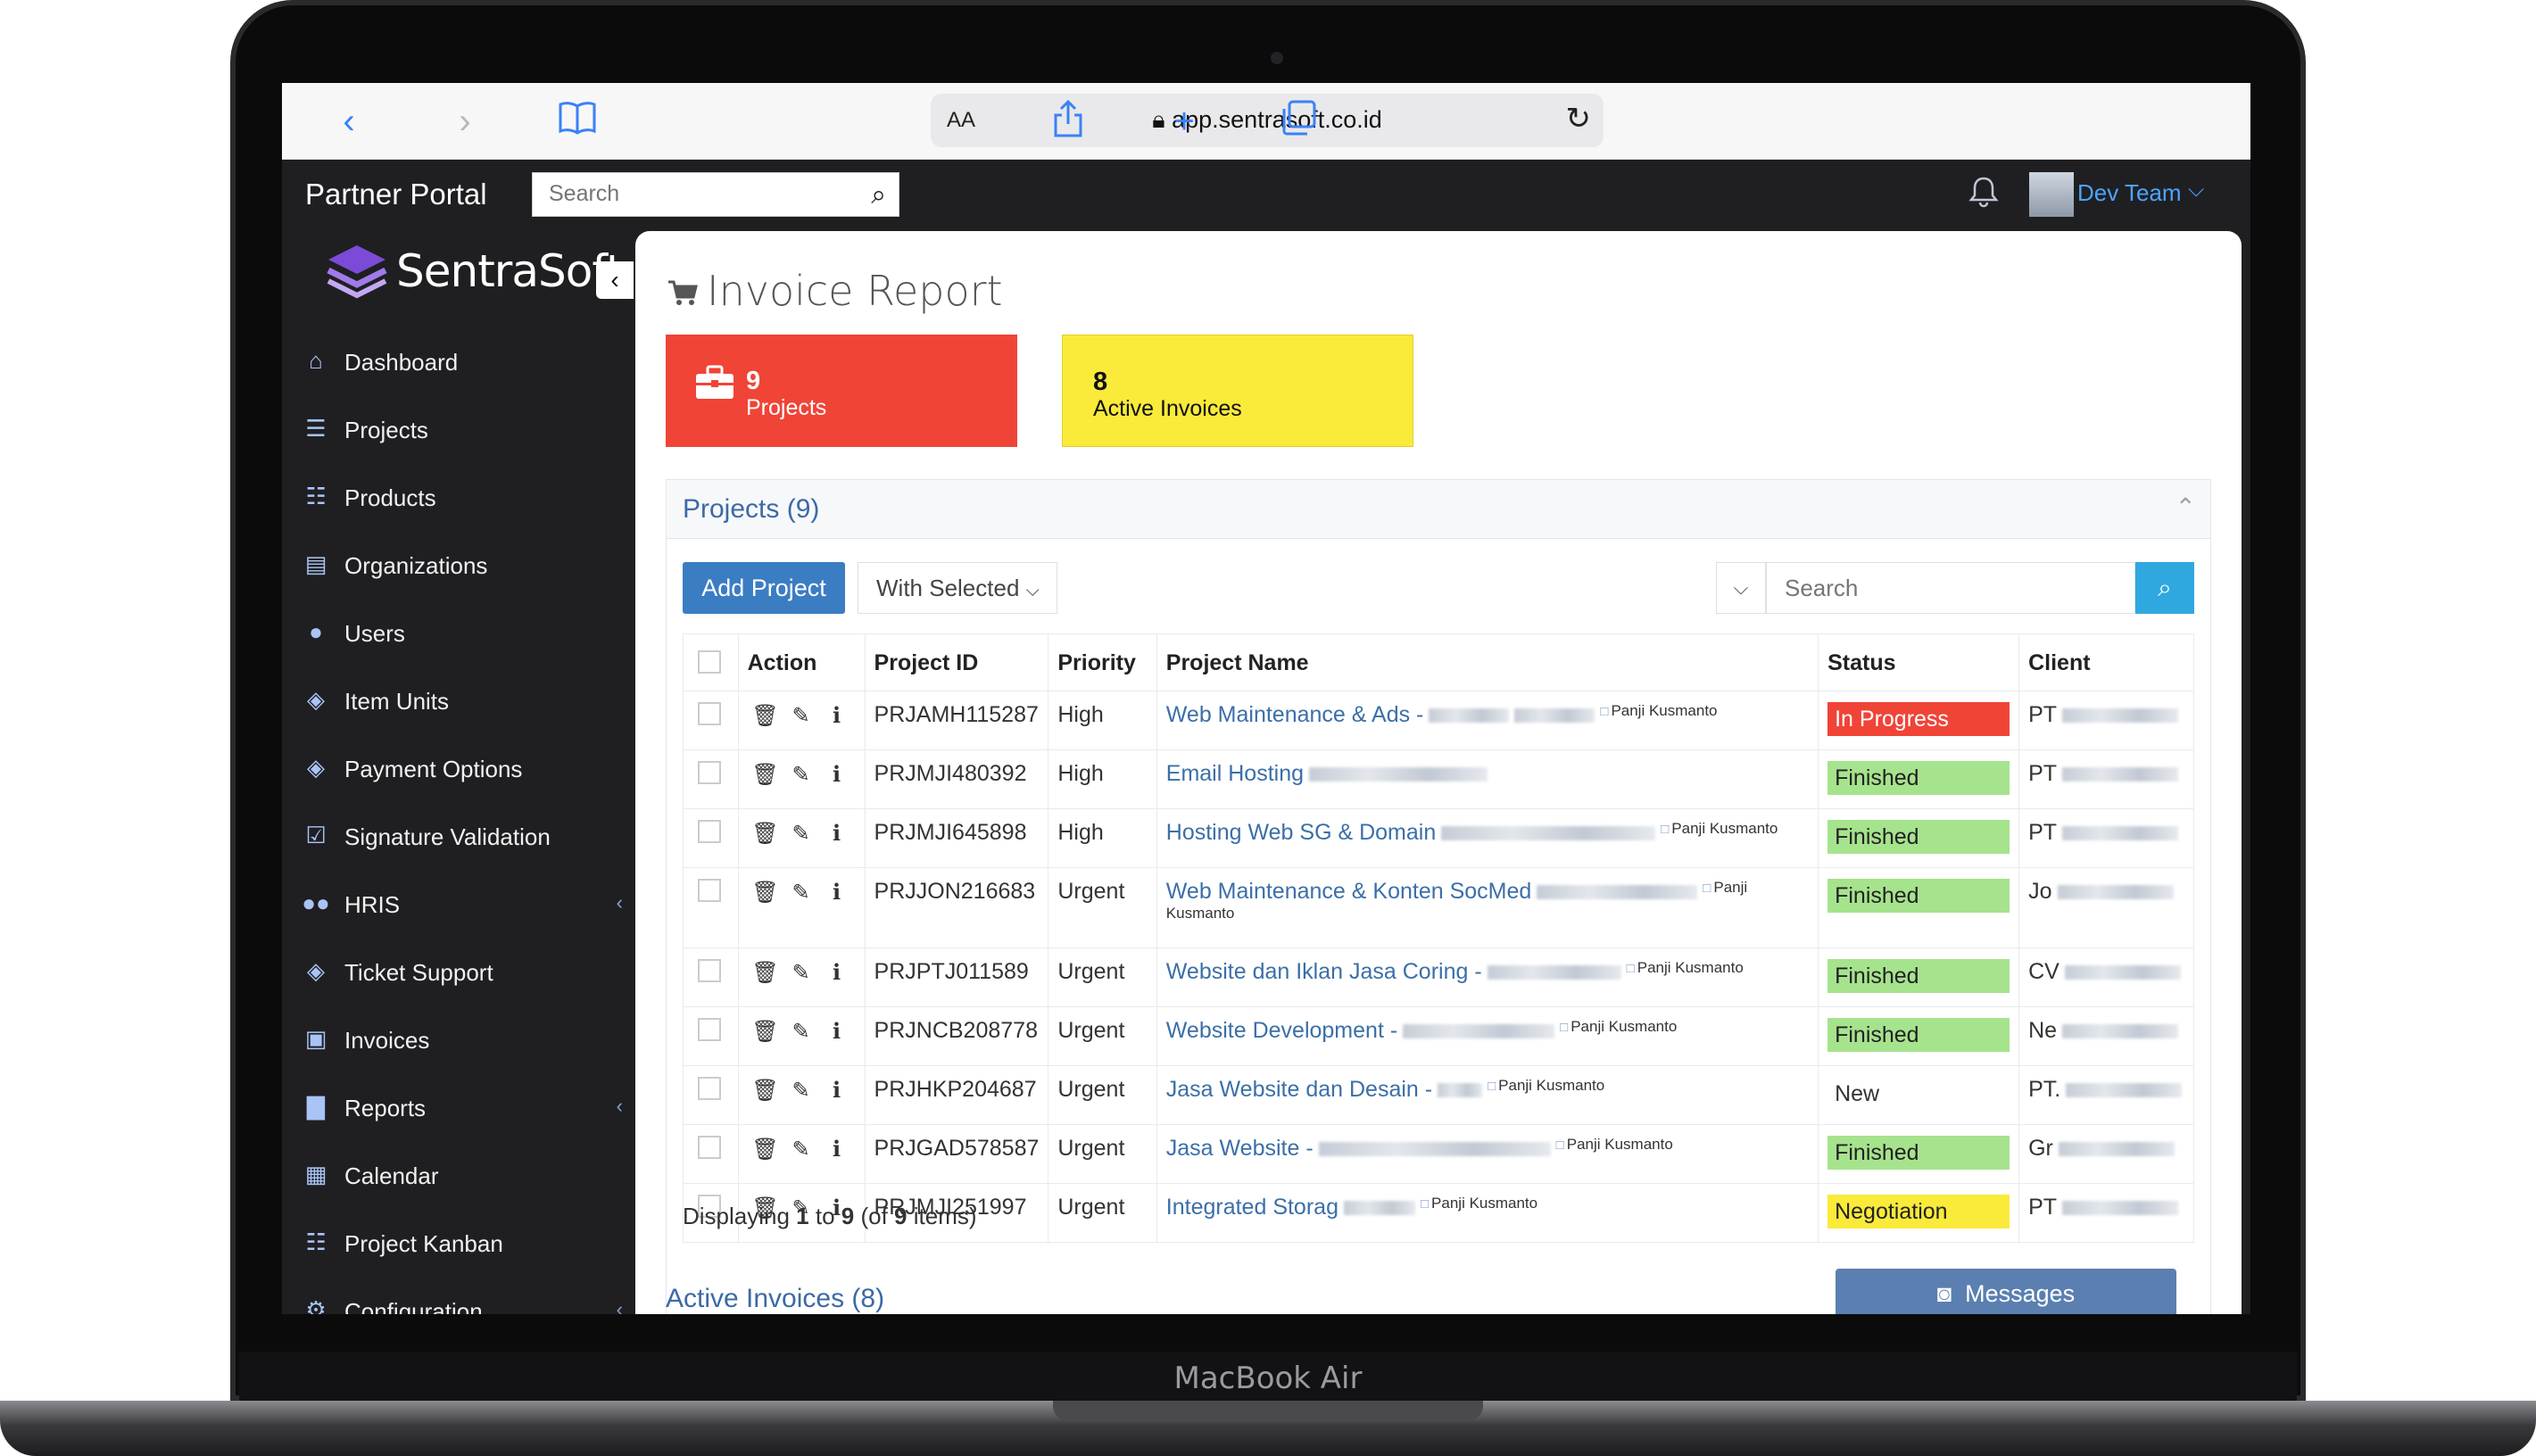 The width and height of the screenshot is (2536, 1456). What do you see at coordinates (2106, 662) in the screenshot?
I see `column-header-client: Client` at bounding box center [2106, 662].